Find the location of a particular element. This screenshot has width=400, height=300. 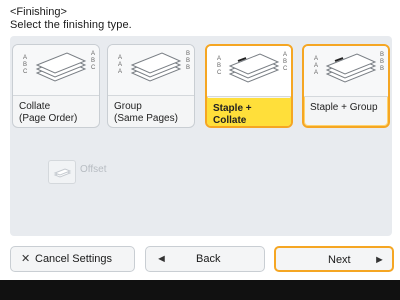

option-group-same-pages: A A A B B B Group (Same Pages) is located at coordinates (151, 86).